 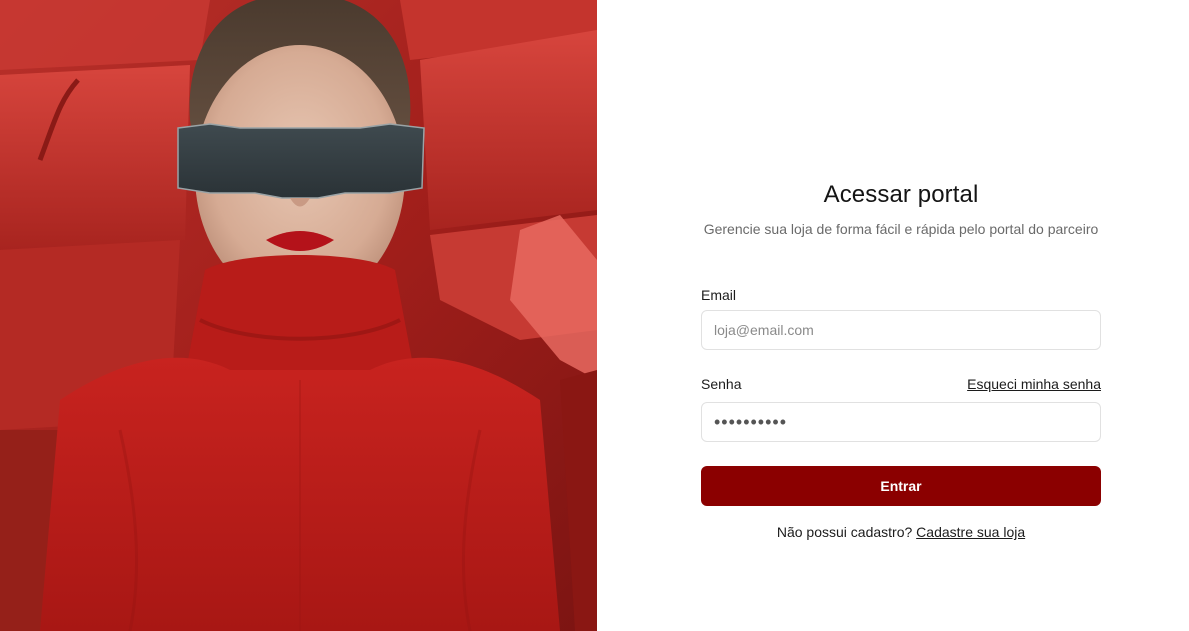 What do you see at coordinates (901, 194) in the screenshot?
I see `page-title: Acessar portal` at bounding box center [901, 194].